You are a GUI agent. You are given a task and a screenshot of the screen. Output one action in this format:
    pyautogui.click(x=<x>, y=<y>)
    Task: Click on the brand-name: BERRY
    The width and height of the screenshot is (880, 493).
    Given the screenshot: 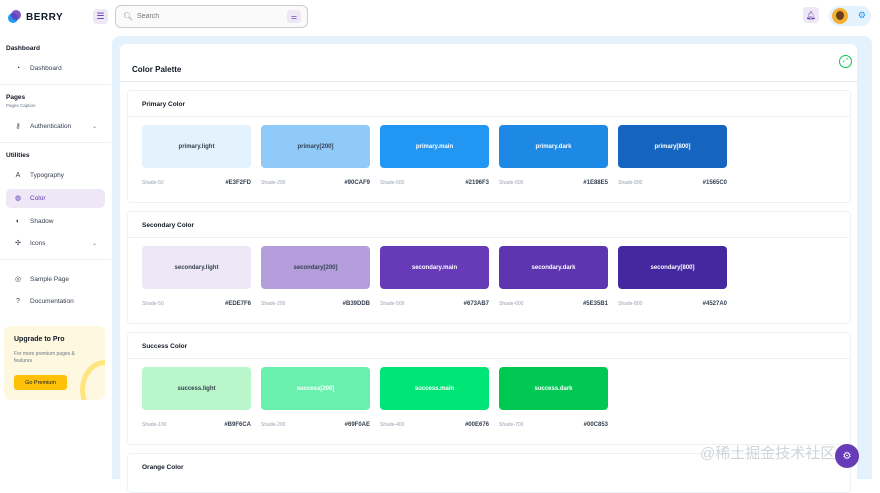 What is the action you would take?
    pyautogui.click(x=45, y=17)
    